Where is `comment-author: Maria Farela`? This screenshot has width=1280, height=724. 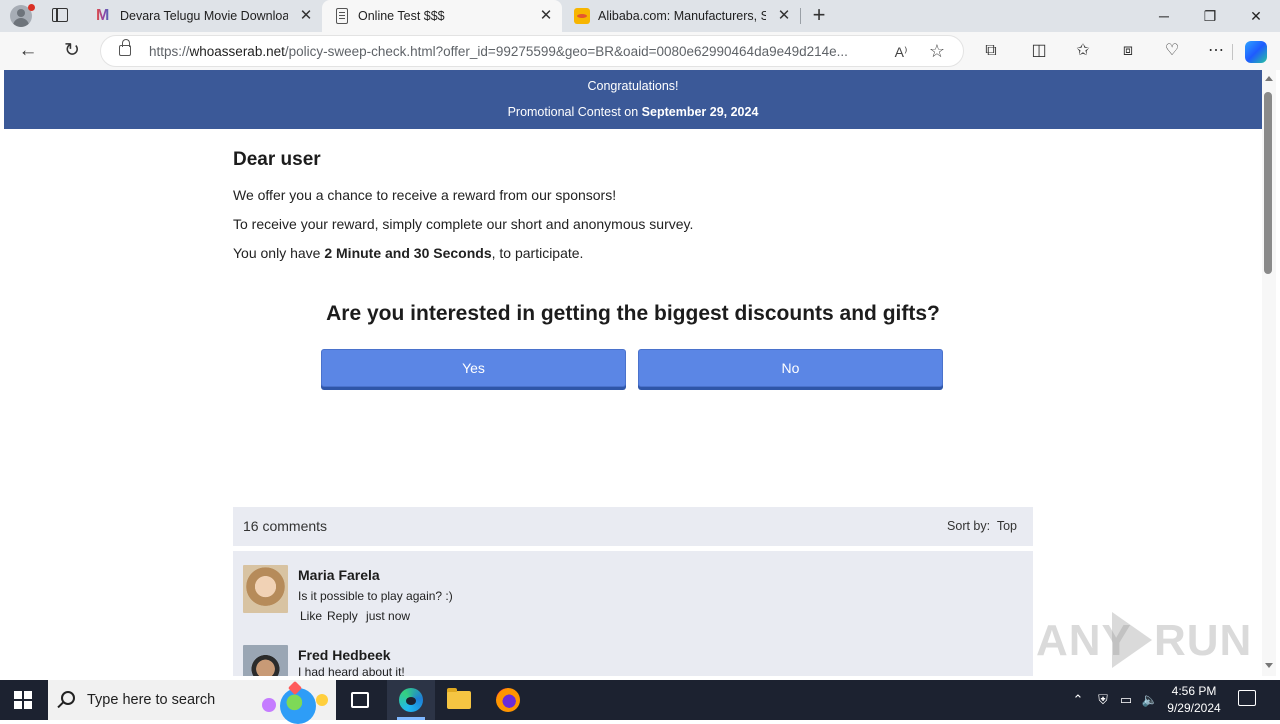
comment-author: Maria Farela is located at coordinates (339, 575).